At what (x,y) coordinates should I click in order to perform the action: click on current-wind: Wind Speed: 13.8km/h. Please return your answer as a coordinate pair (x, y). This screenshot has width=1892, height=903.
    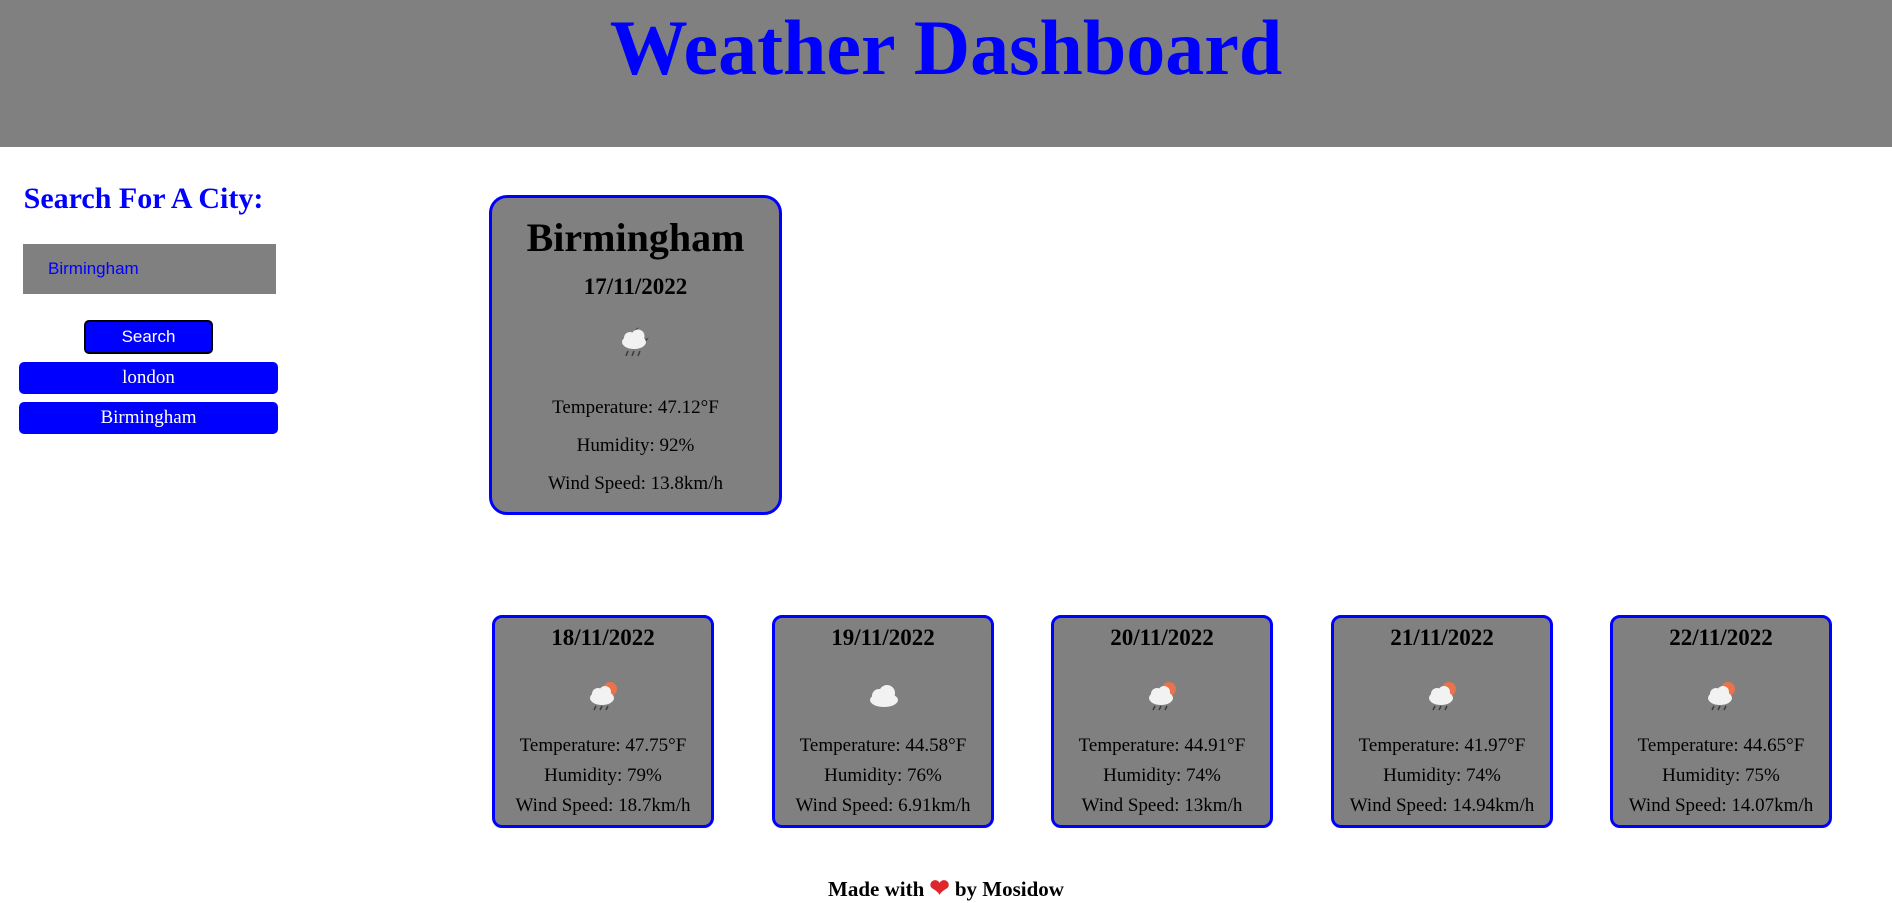
    Looking at the image, I should click on (635, 483).